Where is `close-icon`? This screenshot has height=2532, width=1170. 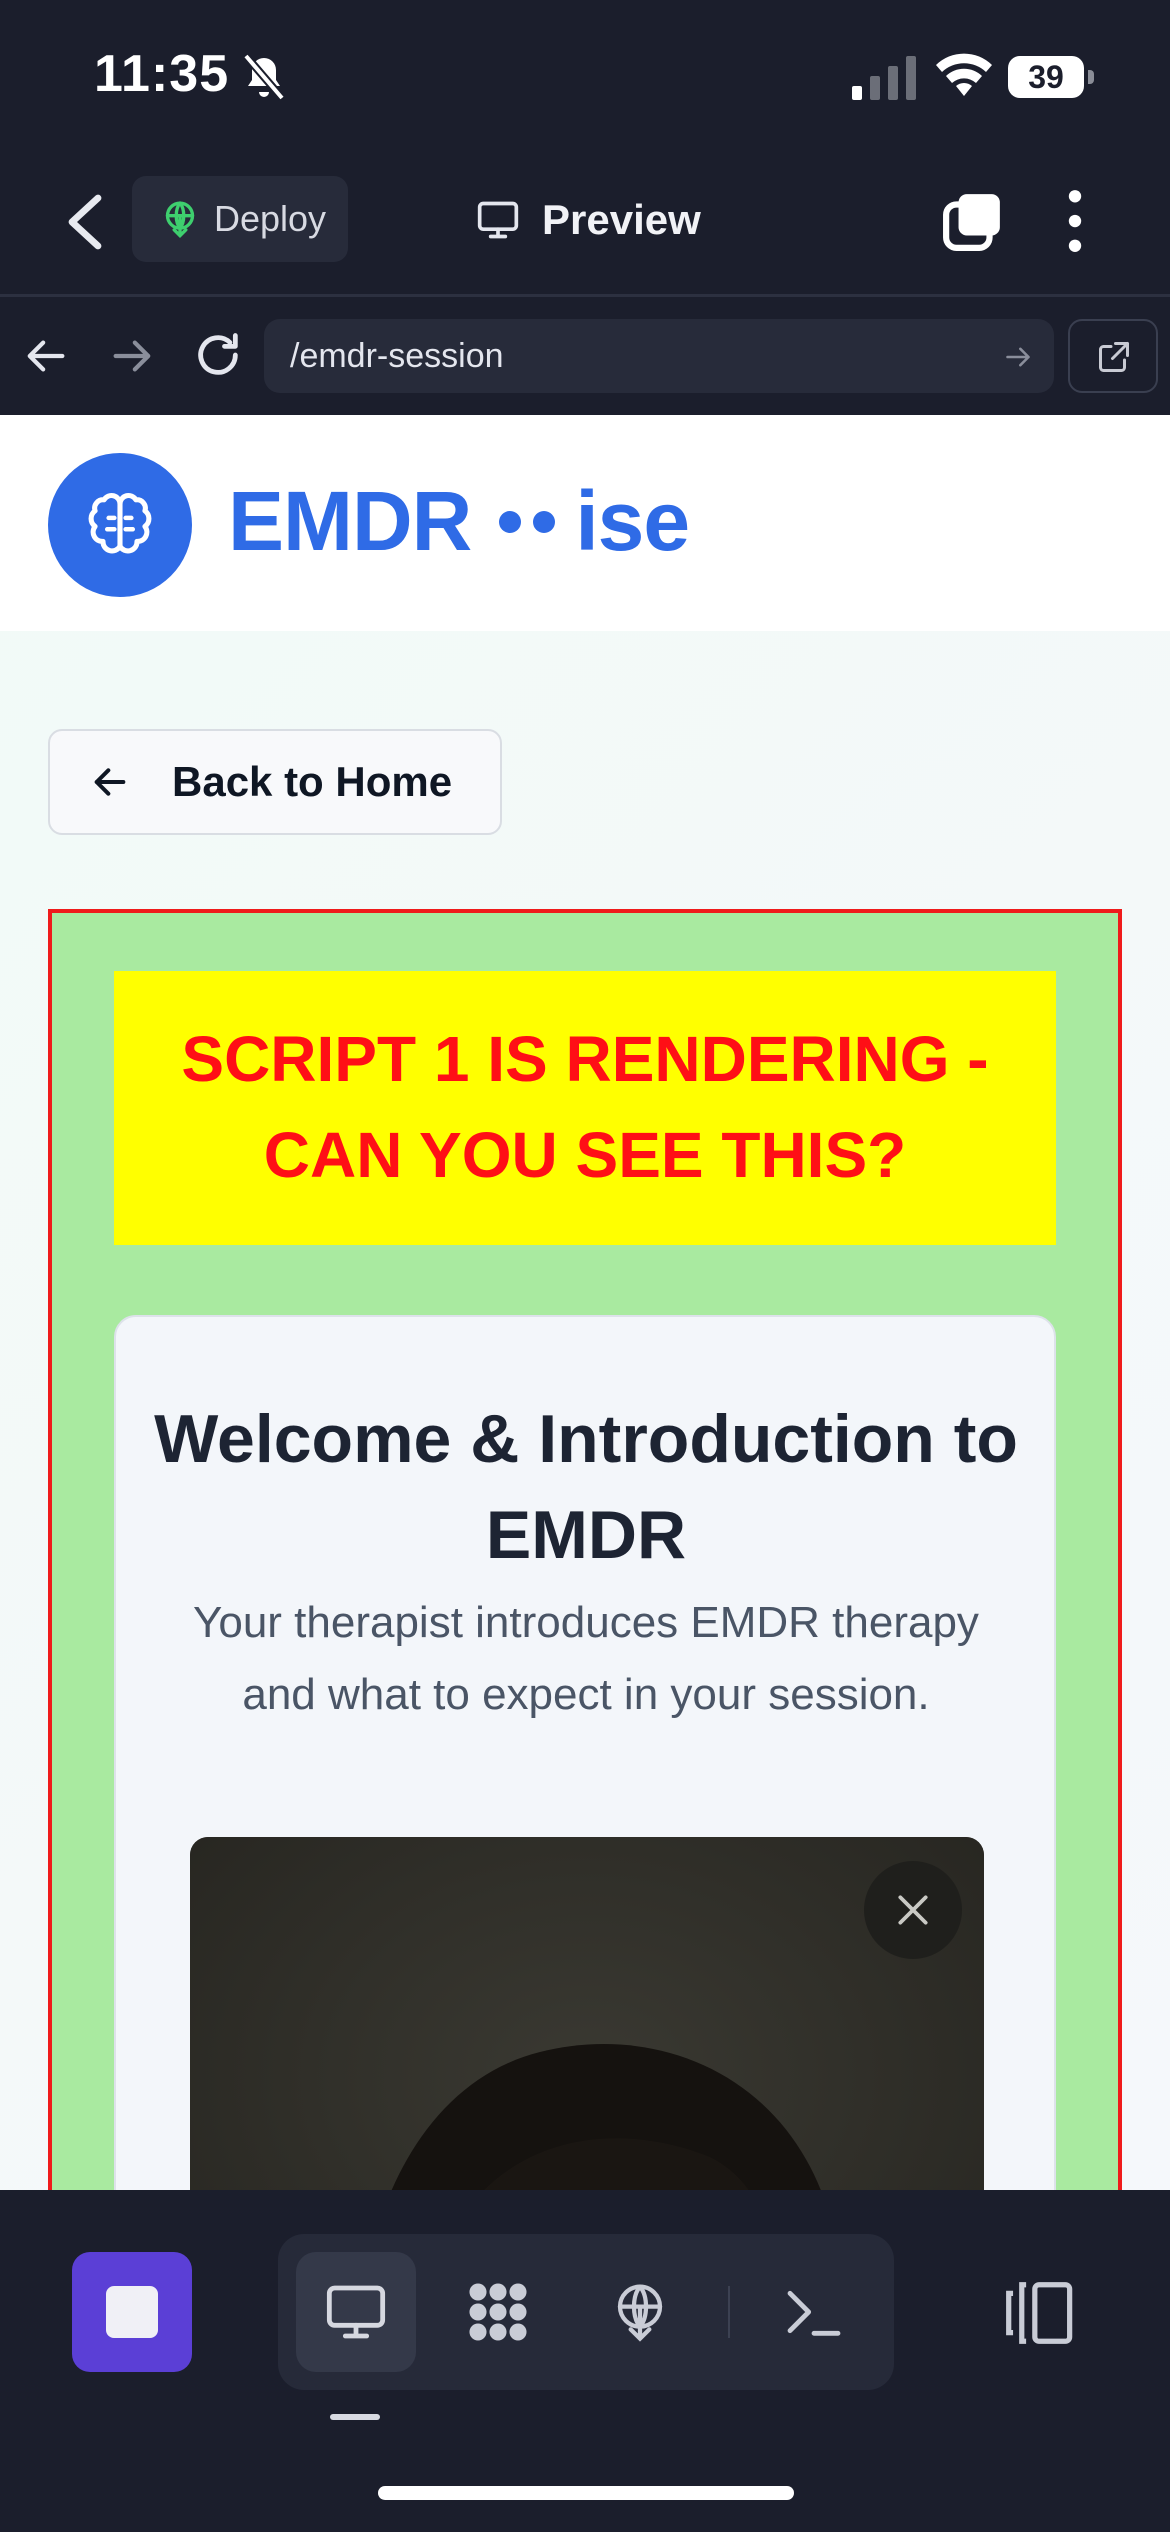 close-icon is located at coordinates (913, 1910).